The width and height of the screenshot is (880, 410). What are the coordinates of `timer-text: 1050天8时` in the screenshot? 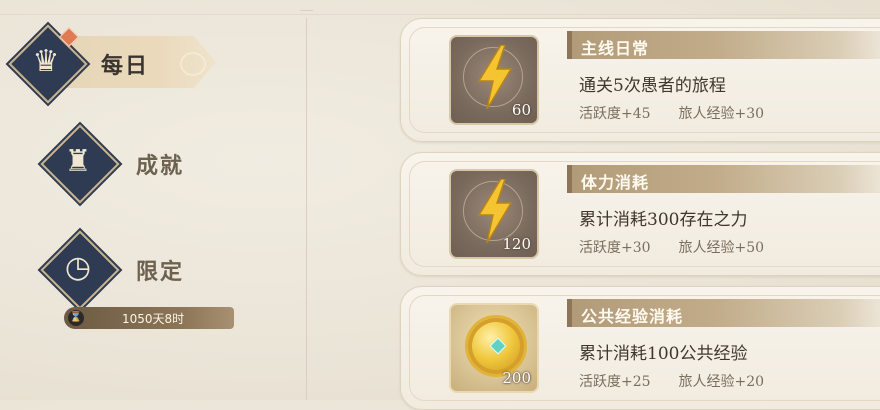 It's located at (153, 319).